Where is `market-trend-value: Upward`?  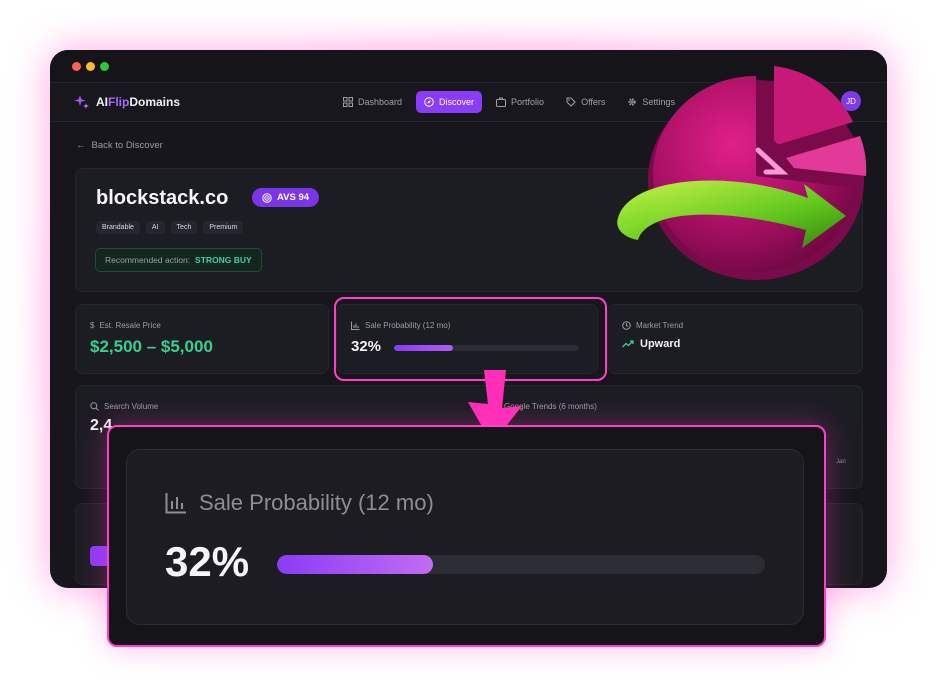 market-trend-value: Upward is located at coordinates (651, 344).